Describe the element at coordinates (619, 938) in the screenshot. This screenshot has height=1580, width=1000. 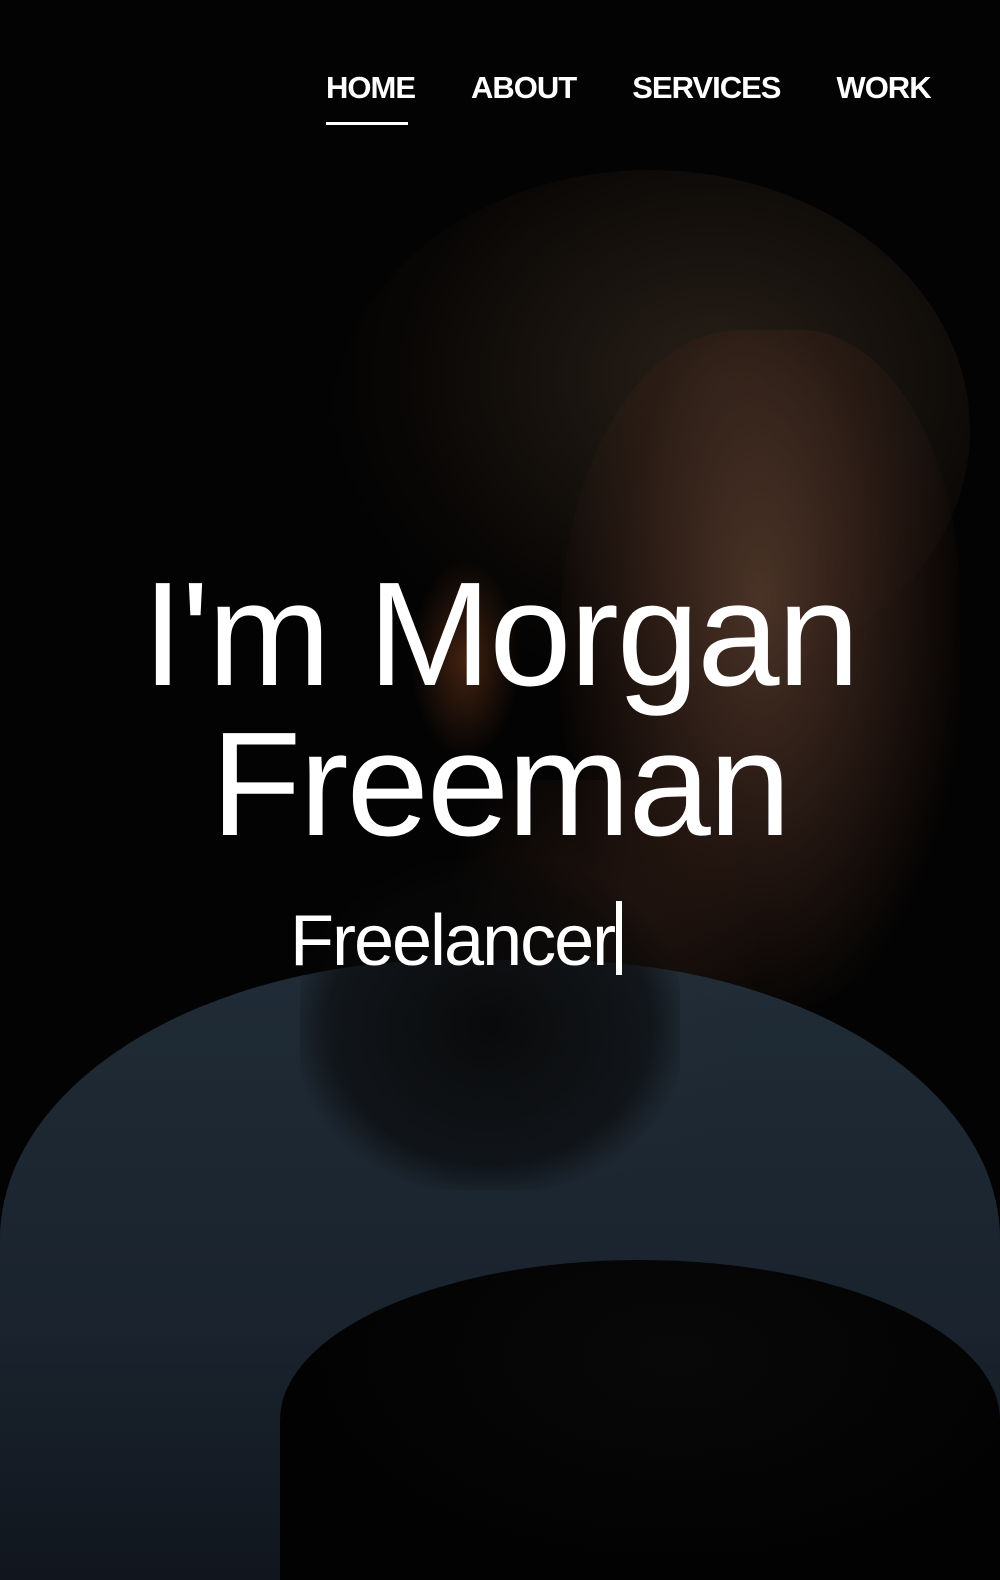
I see `typing-cursor` at that location.